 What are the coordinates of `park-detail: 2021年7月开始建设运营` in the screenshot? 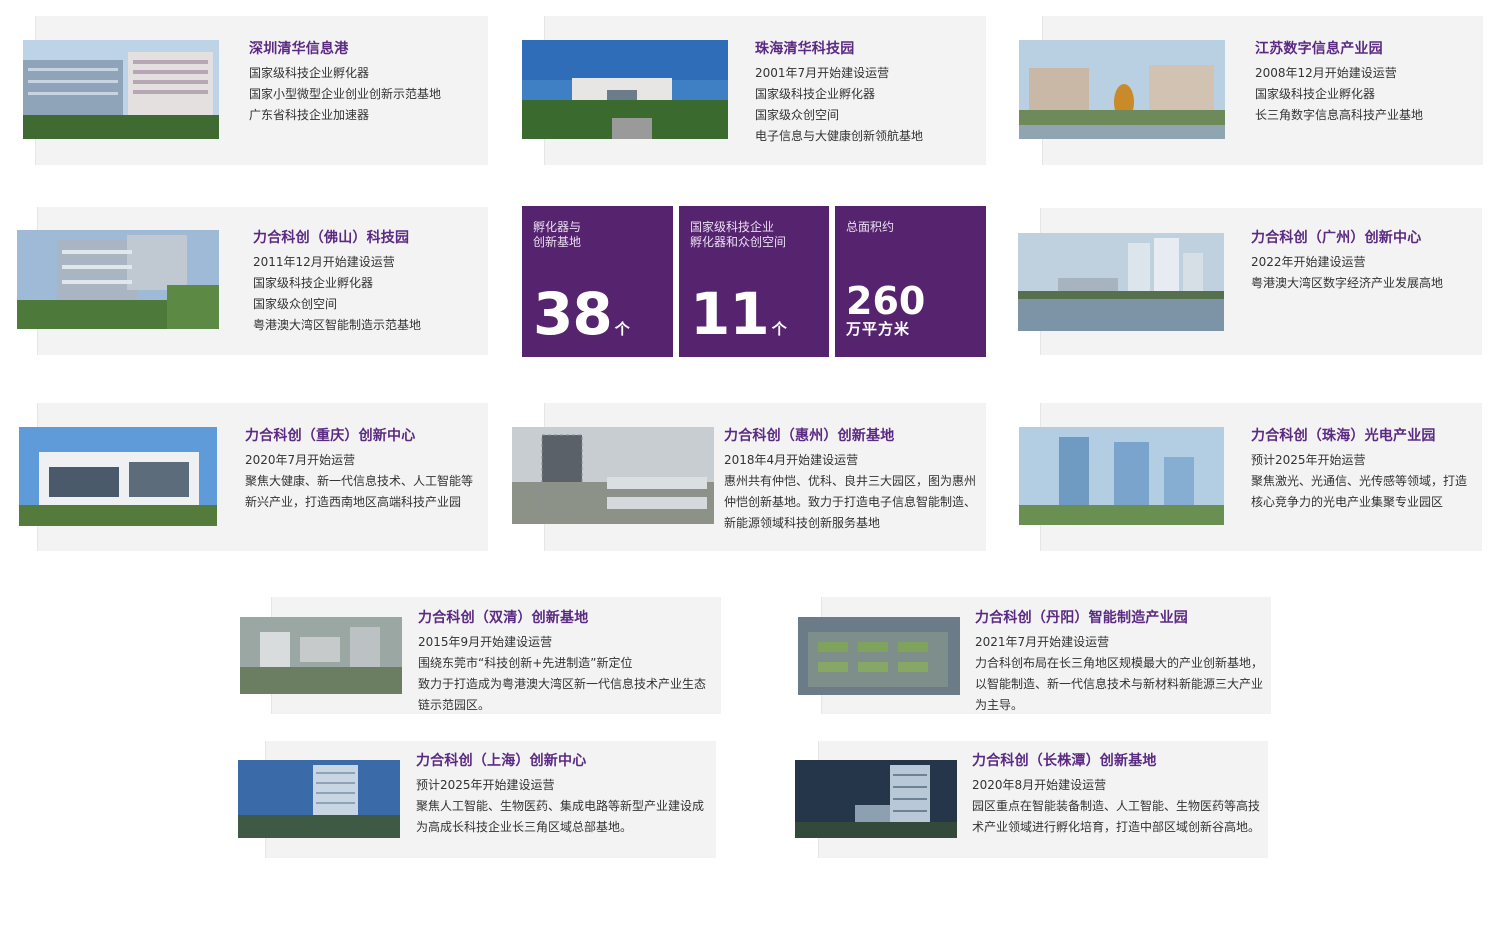 It's located at (1042, 642).